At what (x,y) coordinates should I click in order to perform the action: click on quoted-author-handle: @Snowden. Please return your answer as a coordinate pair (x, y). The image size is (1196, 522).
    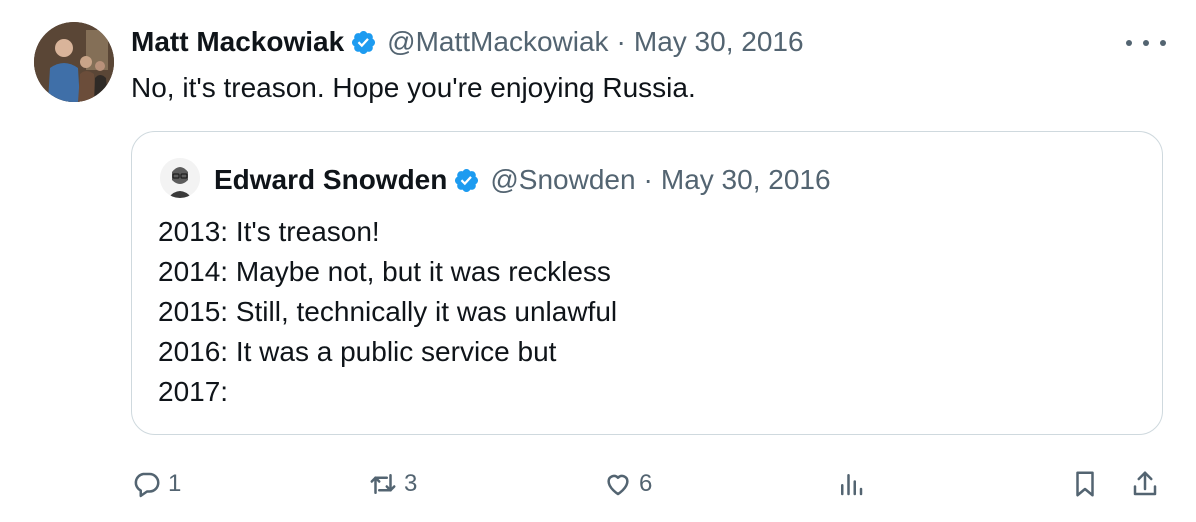
    Looking at the image, I should click on (563, 179).